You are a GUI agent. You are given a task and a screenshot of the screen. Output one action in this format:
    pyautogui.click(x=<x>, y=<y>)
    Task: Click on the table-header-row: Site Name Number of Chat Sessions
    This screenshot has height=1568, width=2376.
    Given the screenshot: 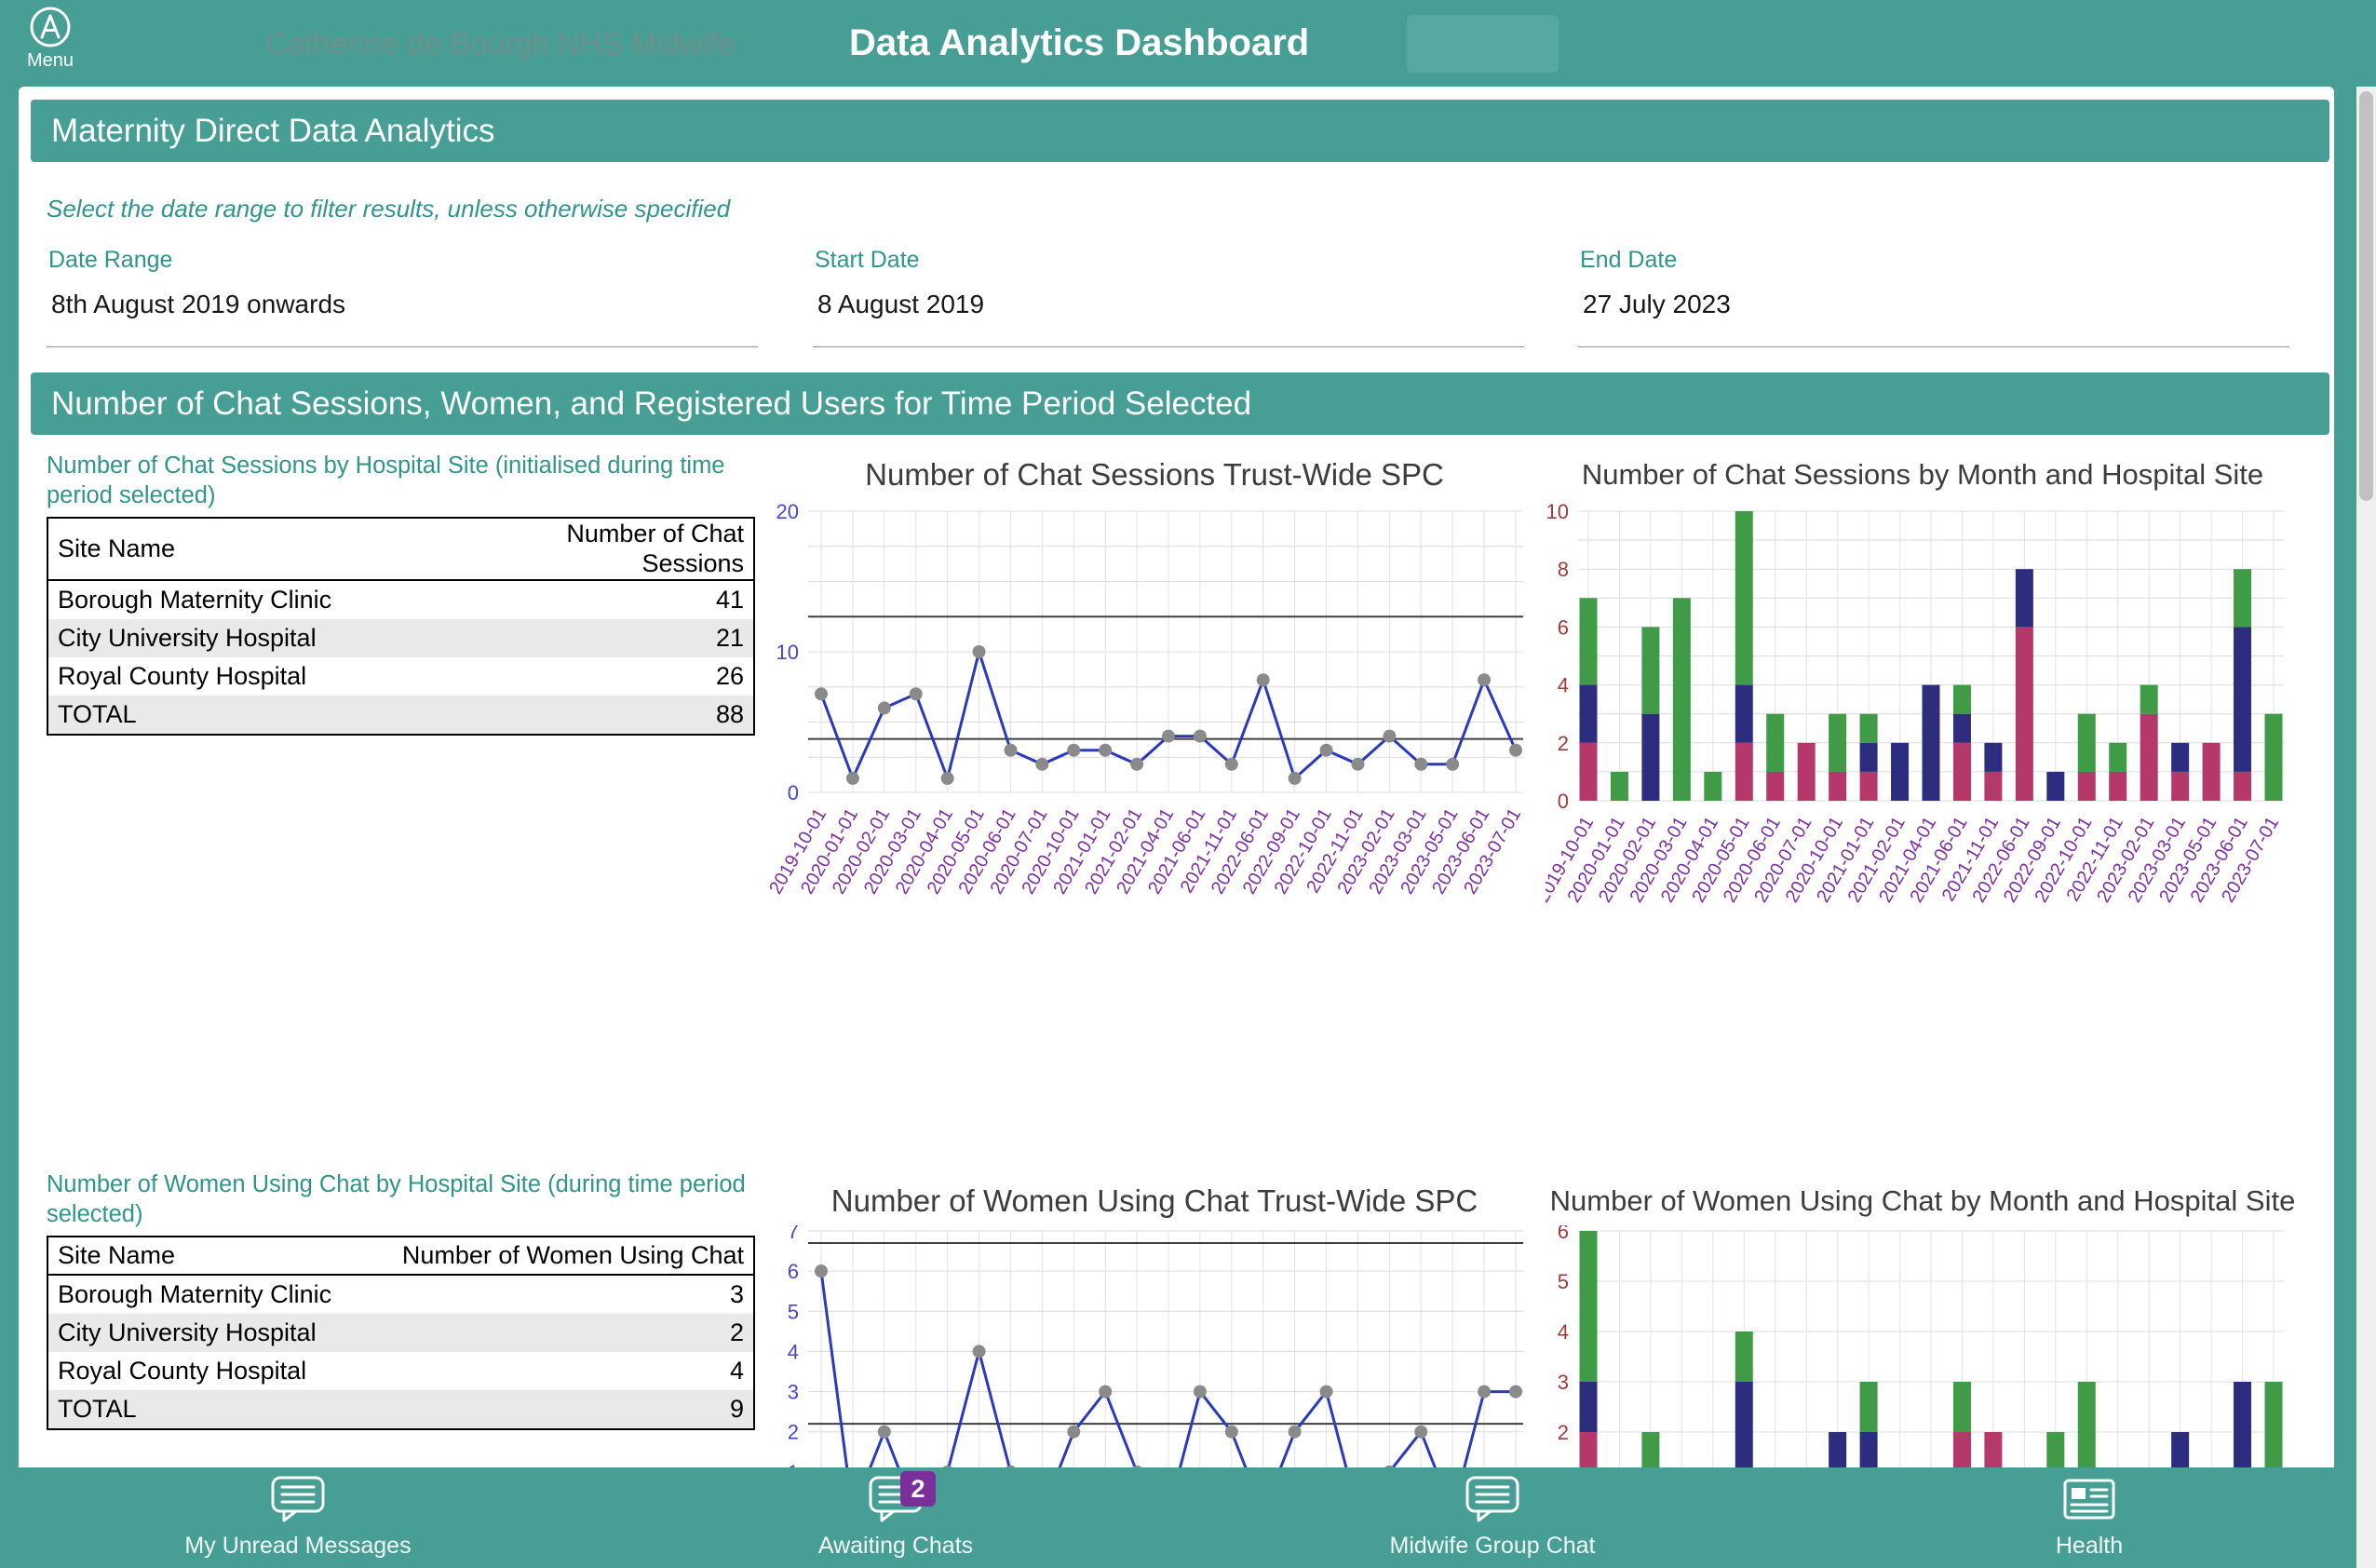 What is the action you would take?
    pyautogui.click(x=400, y=550)
    